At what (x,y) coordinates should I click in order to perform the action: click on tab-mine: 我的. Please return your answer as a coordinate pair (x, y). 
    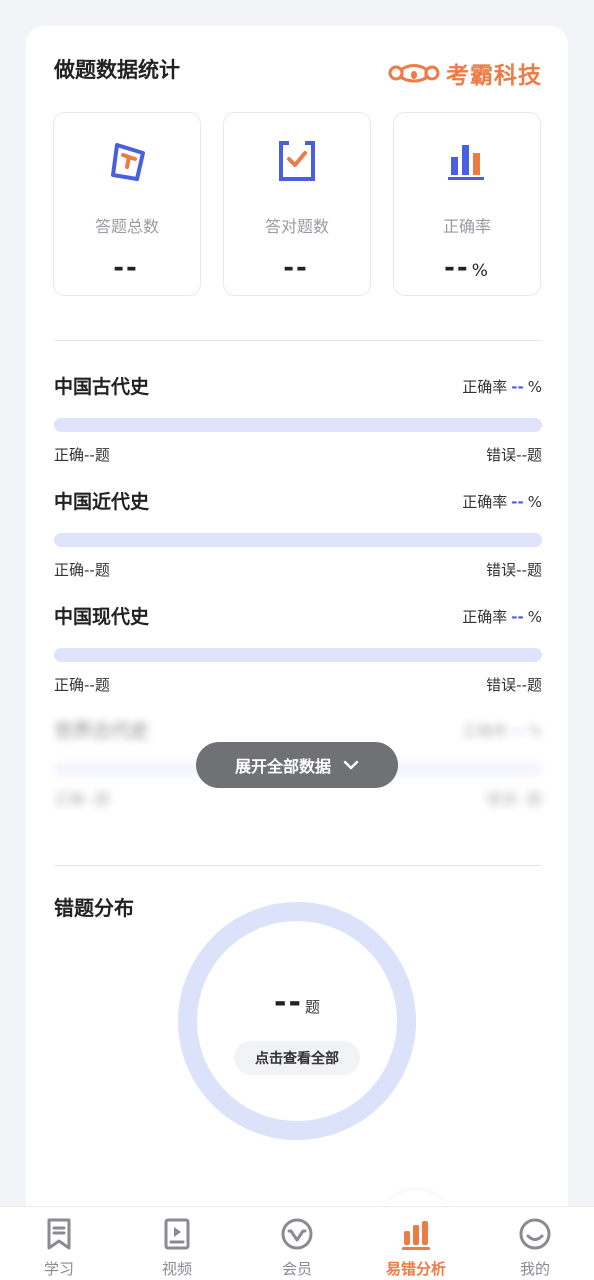
    Looking at the image, I should click on (535, 1243).